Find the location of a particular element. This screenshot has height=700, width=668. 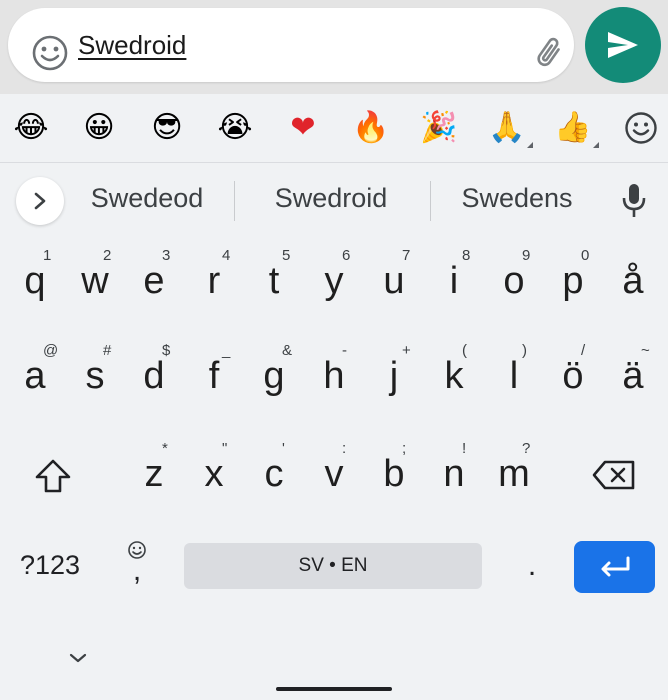

key-v: :v is located at coordinates (334, 470).